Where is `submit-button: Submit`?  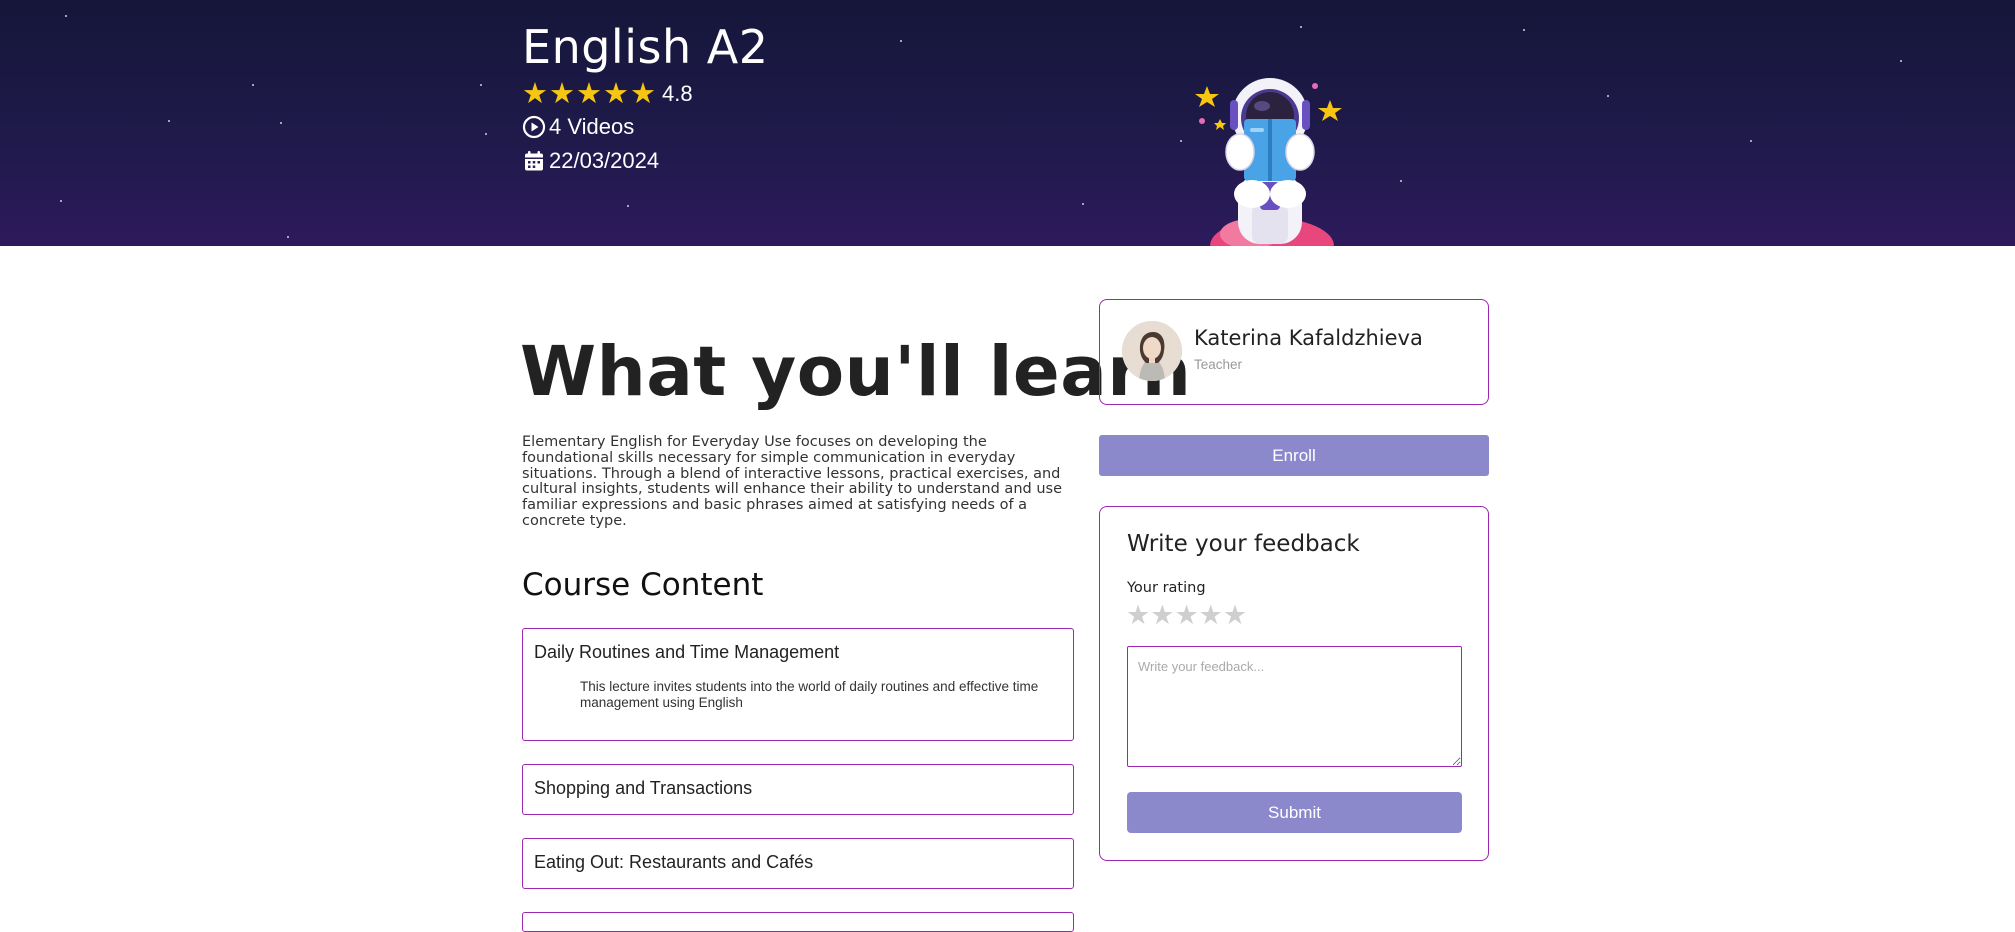 submit-button: Submit is located at coordinates (1294, 812).